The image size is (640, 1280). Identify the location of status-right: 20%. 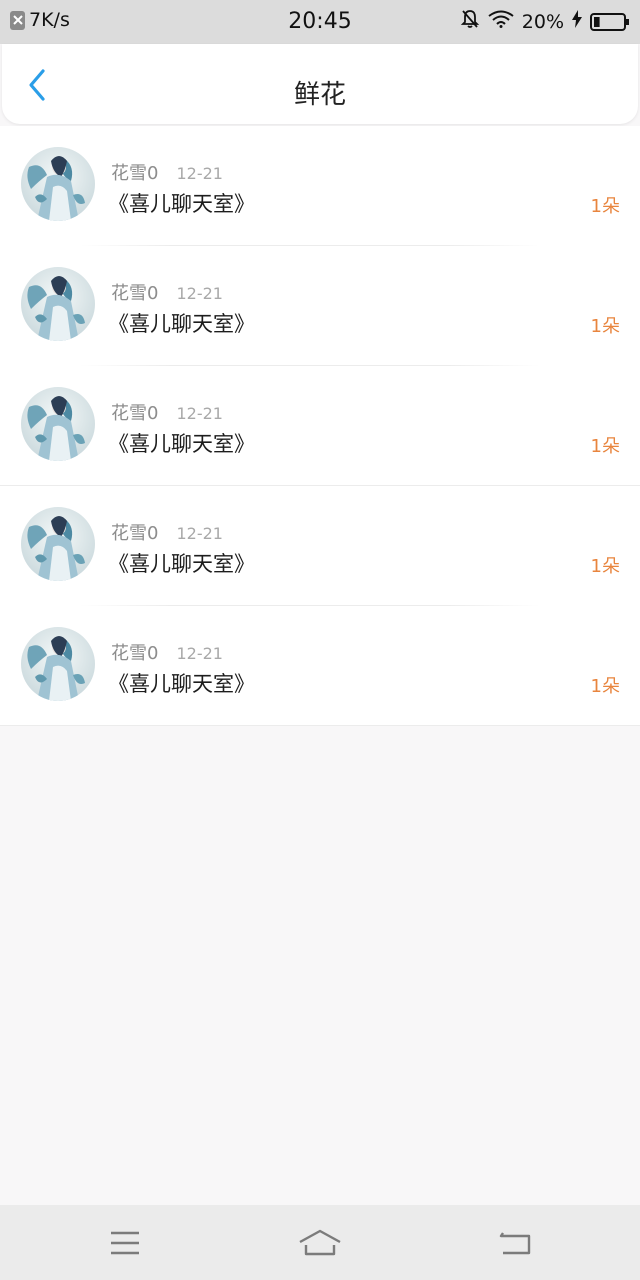
(545, 21).